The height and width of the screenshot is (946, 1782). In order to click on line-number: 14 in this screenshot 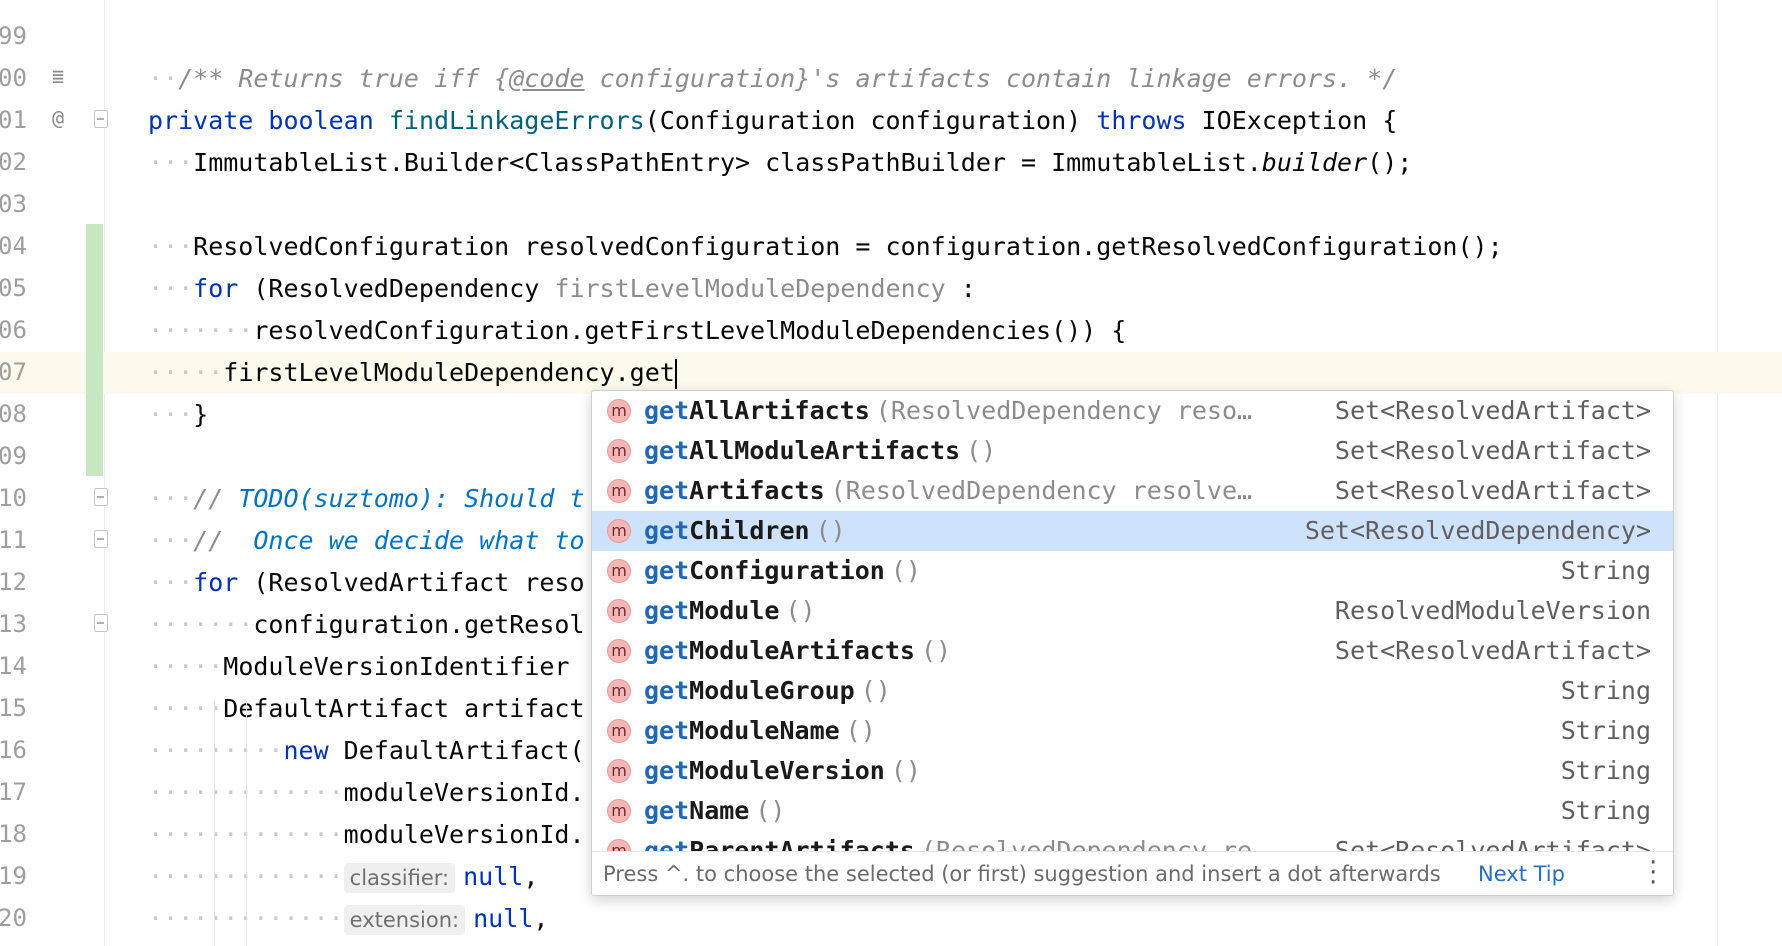, I will do `click(19, 666)`.